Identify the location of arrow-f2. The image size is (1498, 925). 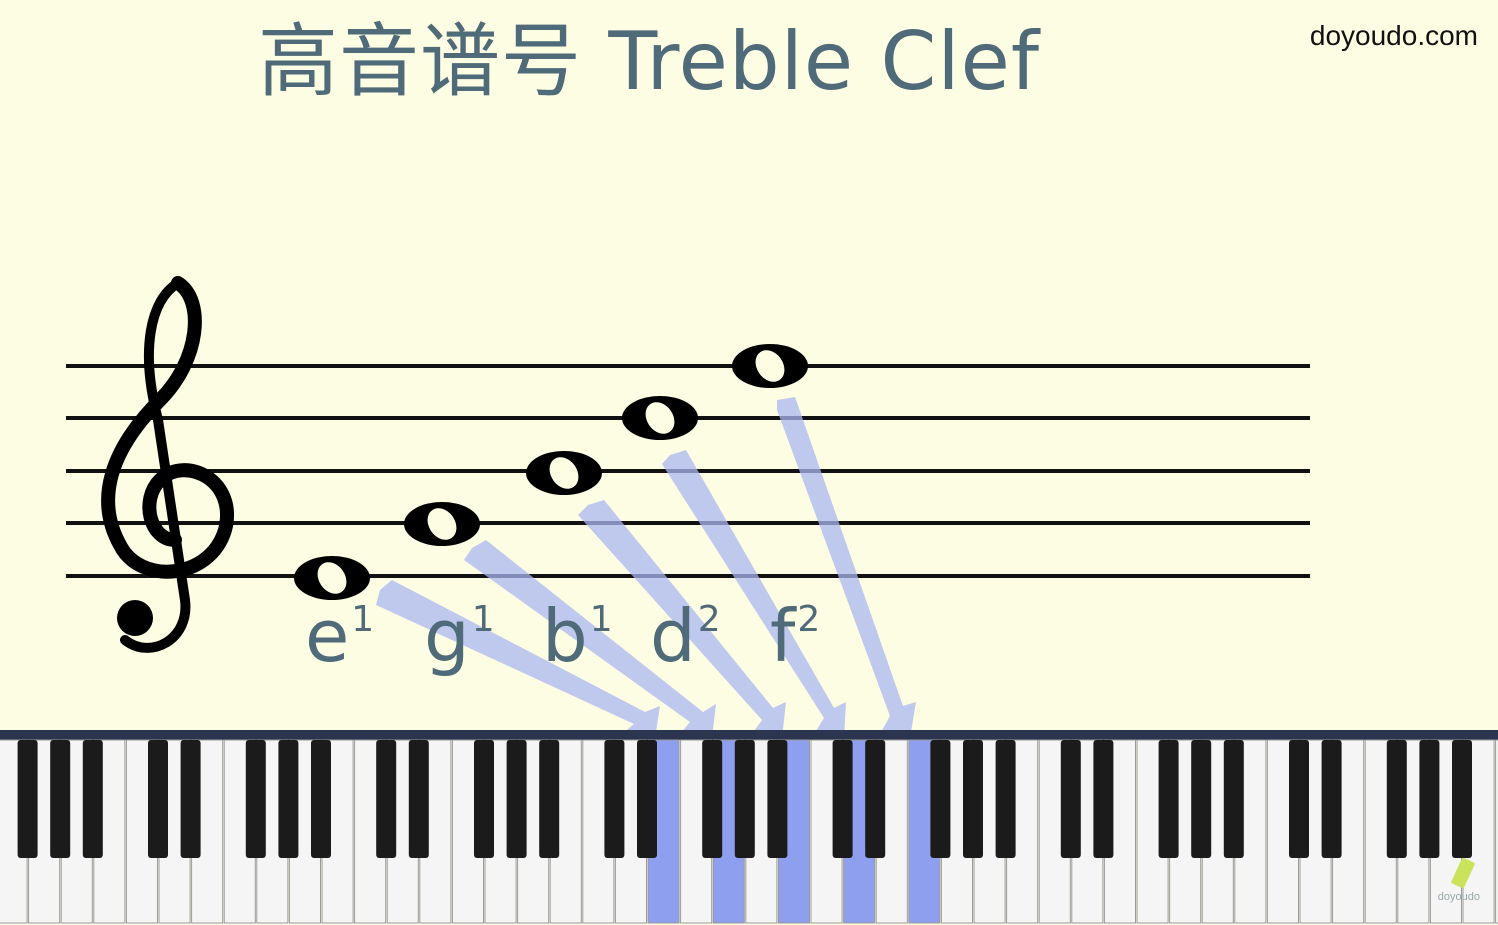
(846, 567).